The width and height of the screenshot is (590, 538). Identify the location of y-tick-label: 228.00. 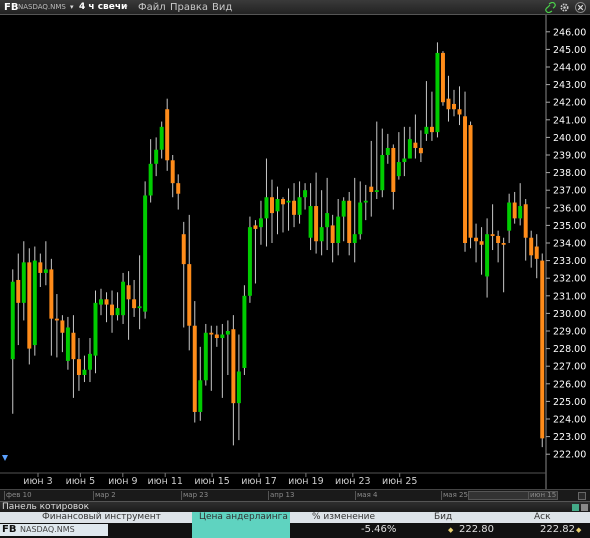
(569, 349).